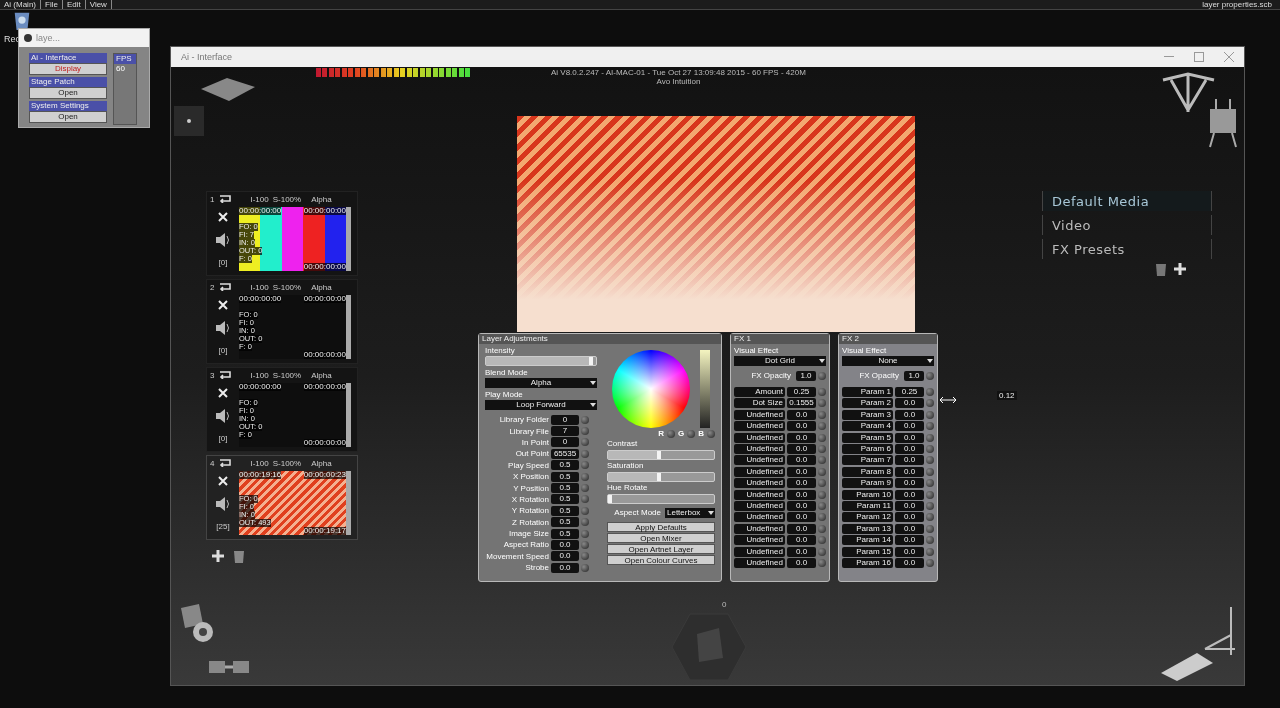 This screenshot has width=1280, height=708. I want to click on panel-button: Open Colour Curves, so click(661, 560).